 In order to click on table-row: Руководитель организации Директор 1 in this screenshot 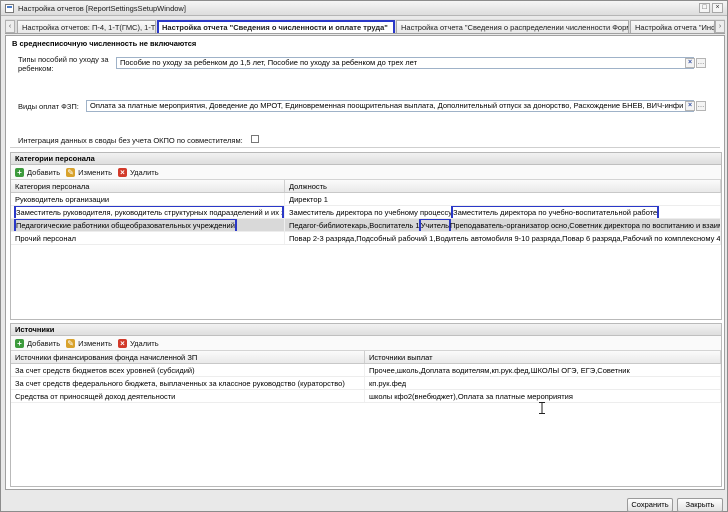, I will do `click(366, 199)`.